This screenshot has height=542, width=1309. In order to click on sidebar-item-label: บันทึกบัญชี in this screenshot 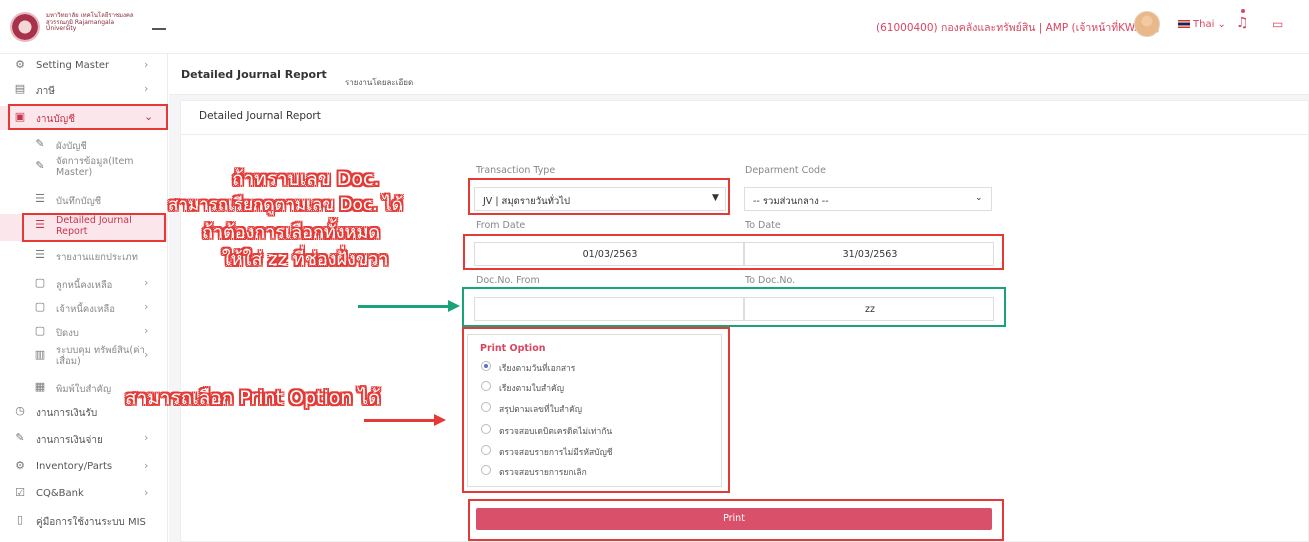, I will do `click(79, 201)`.